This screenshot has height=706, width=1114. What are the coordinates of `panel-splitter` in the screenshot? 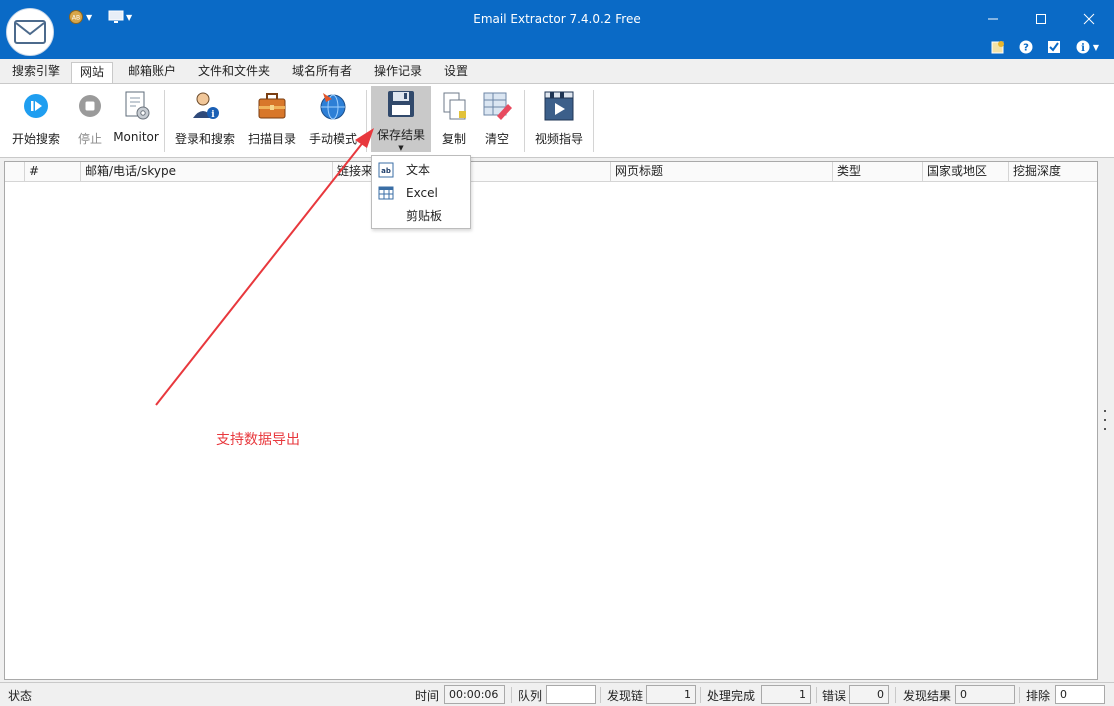 It's located at (1105, 420).